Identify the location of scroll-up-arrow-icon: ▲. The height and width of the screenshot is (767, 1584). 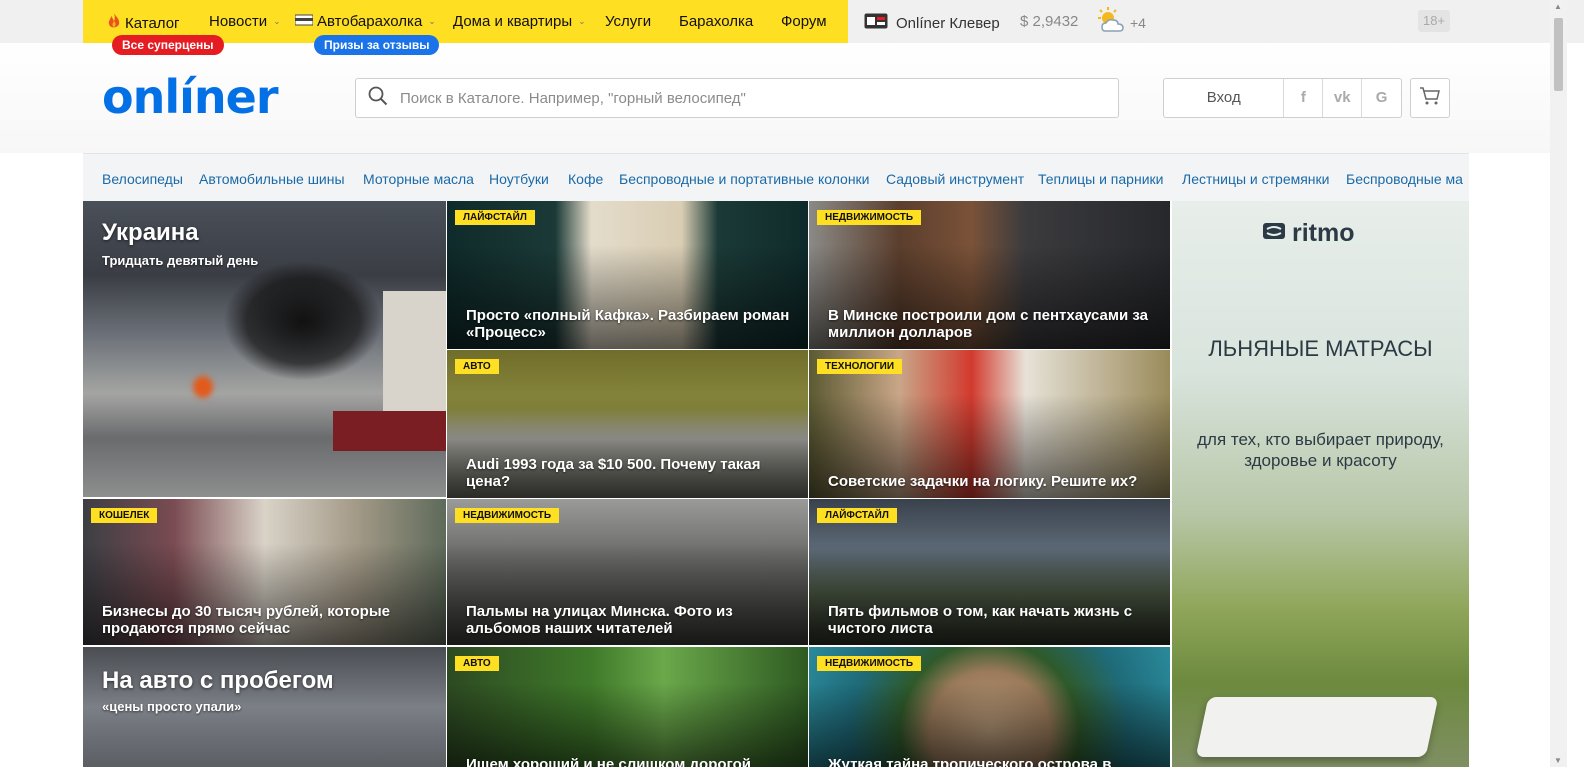
(1558, 6).